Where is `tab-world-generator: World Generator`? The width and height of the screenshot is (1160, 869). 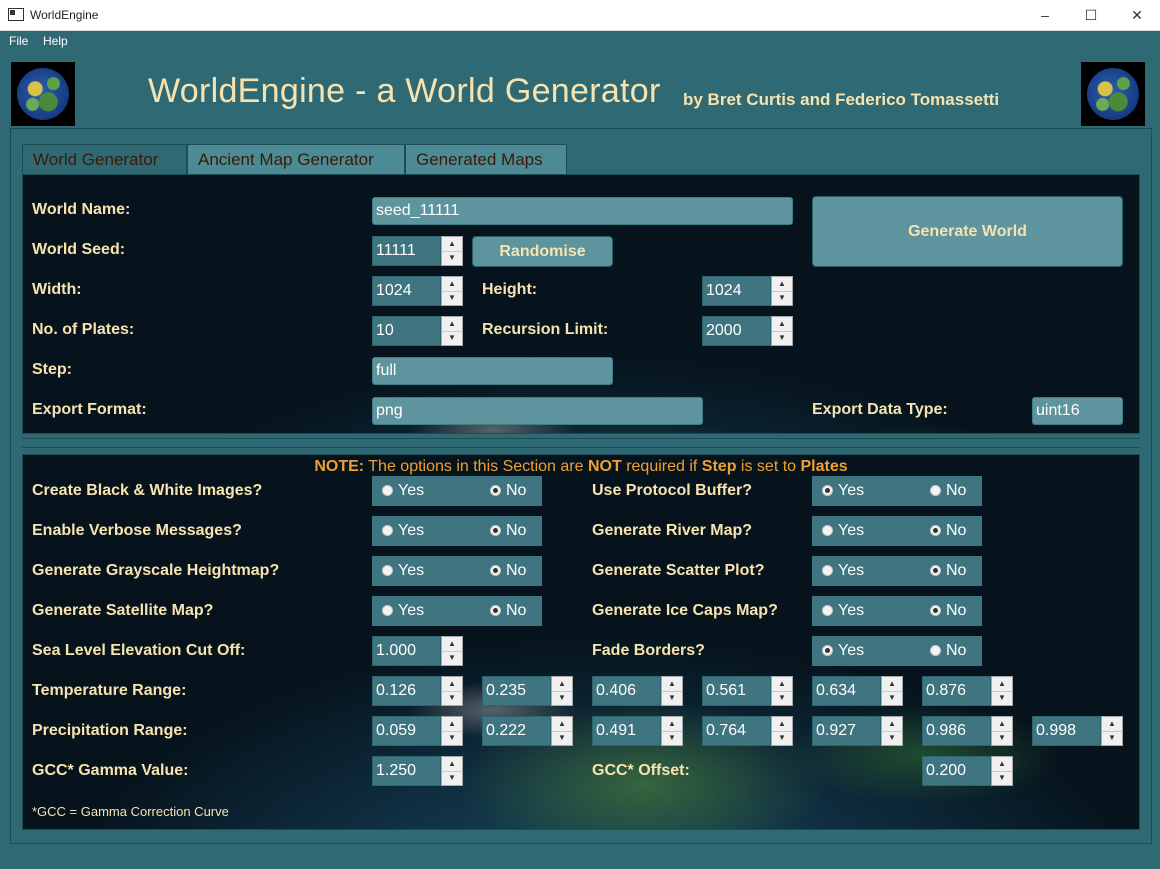 tab-world-generator: World Generator is located at coordinates (104, 159).